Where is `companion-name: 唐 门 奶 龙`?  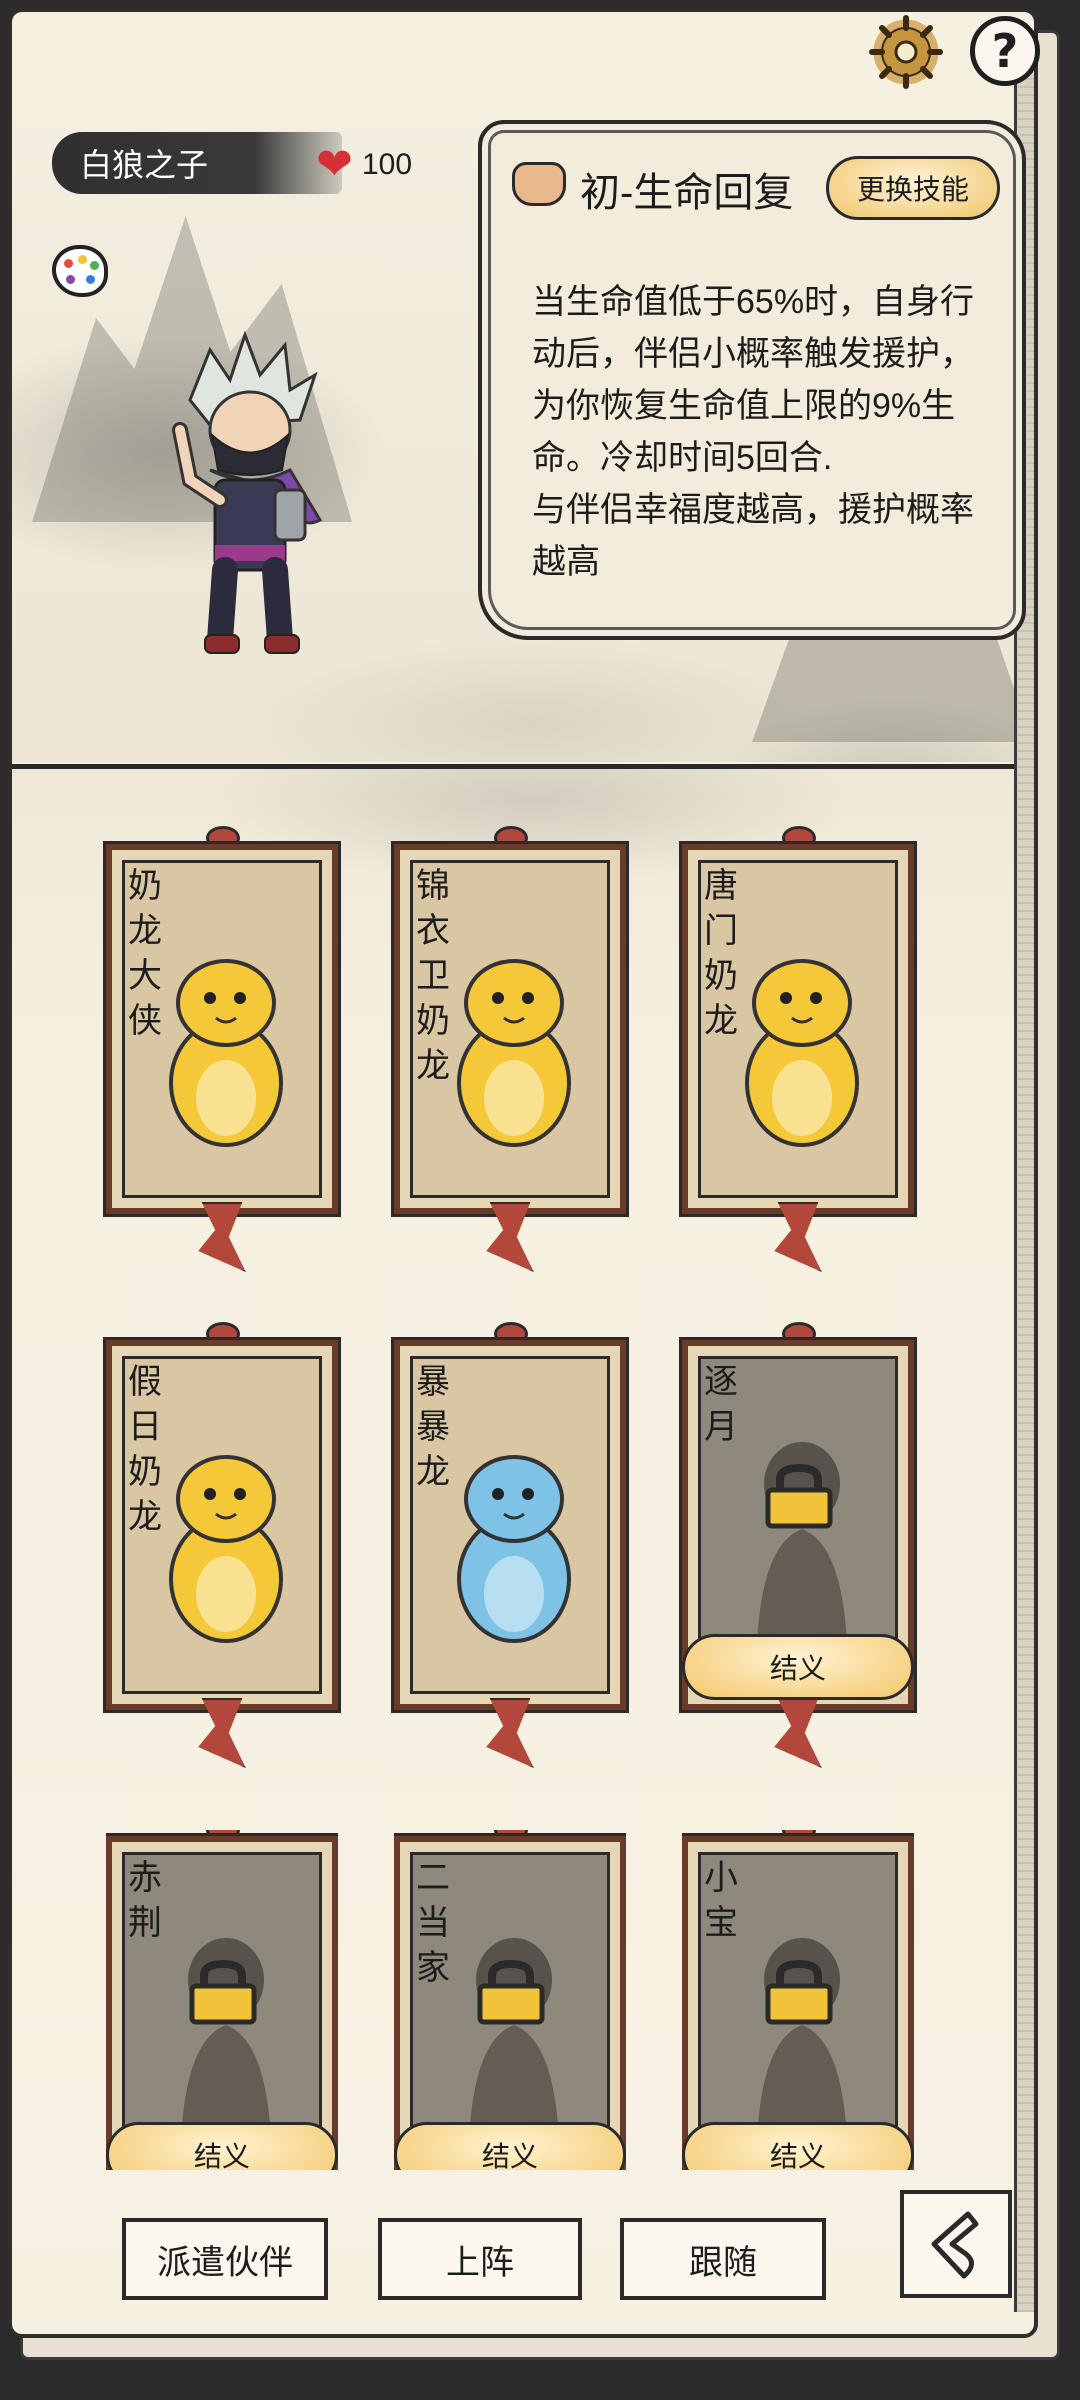
companion-name: 唐 门 奶 龙 is located at coordinates (721, 953).